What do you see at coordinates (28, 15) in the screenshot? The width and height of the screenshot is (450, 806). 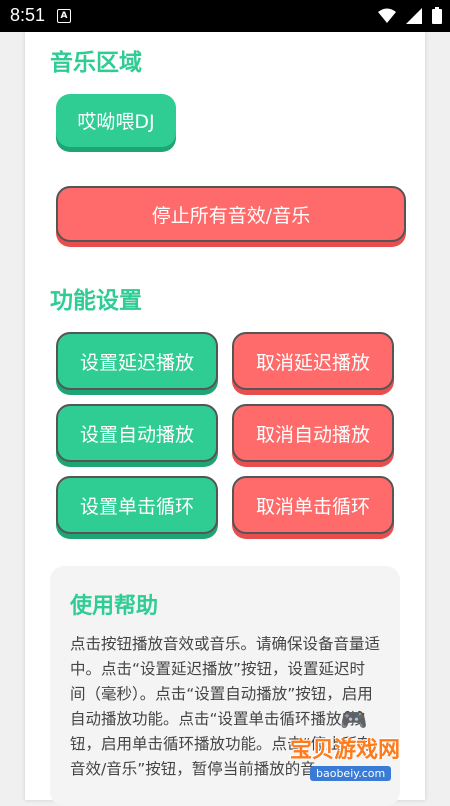 I see `status-time: 8:51` at bounding box center [28, 15].